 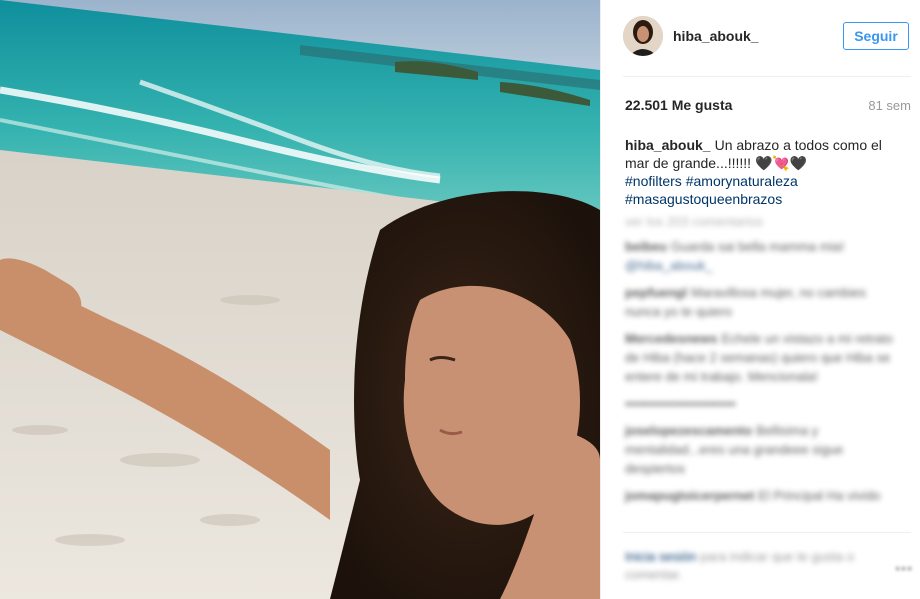 I want to click on follow-button: Seguir, so click(x=876, y=36).